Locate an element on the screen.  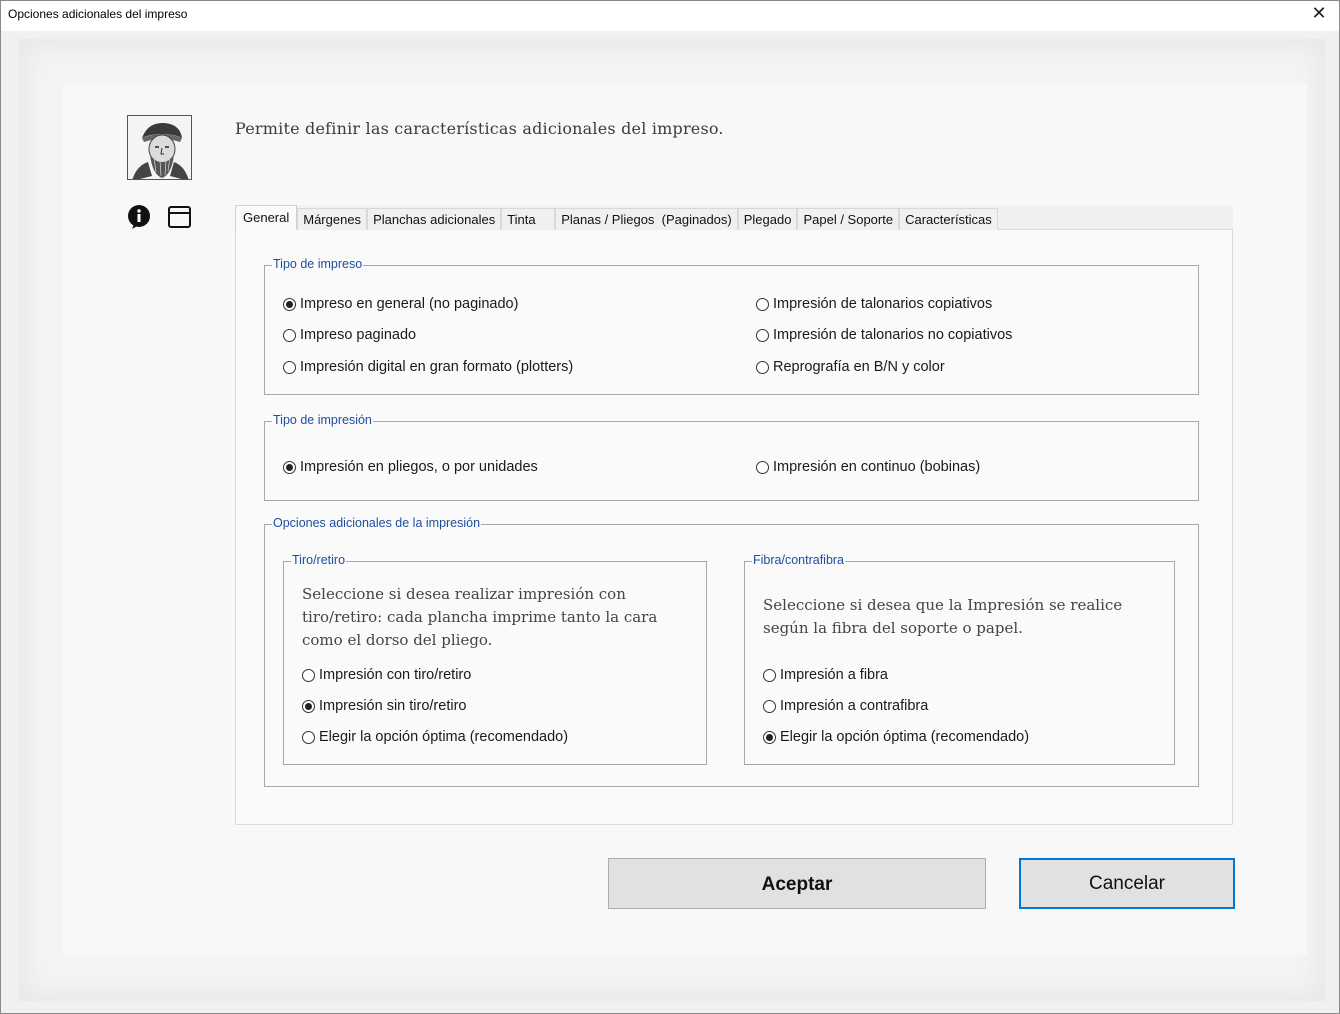
close-icon: ✕ is located at coordinates (1319, 15).